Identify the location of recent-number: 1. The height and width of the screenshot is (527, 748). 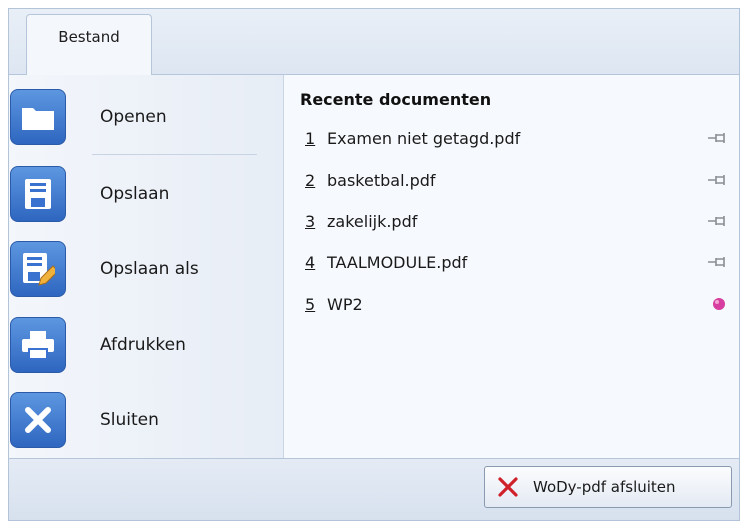
(310, 138).